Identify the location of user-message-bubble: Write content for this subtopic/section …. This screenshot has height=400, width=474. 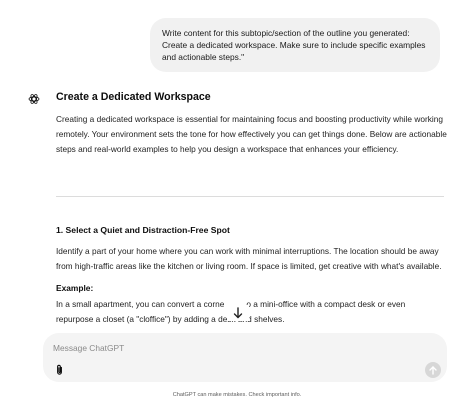
(295, 45).